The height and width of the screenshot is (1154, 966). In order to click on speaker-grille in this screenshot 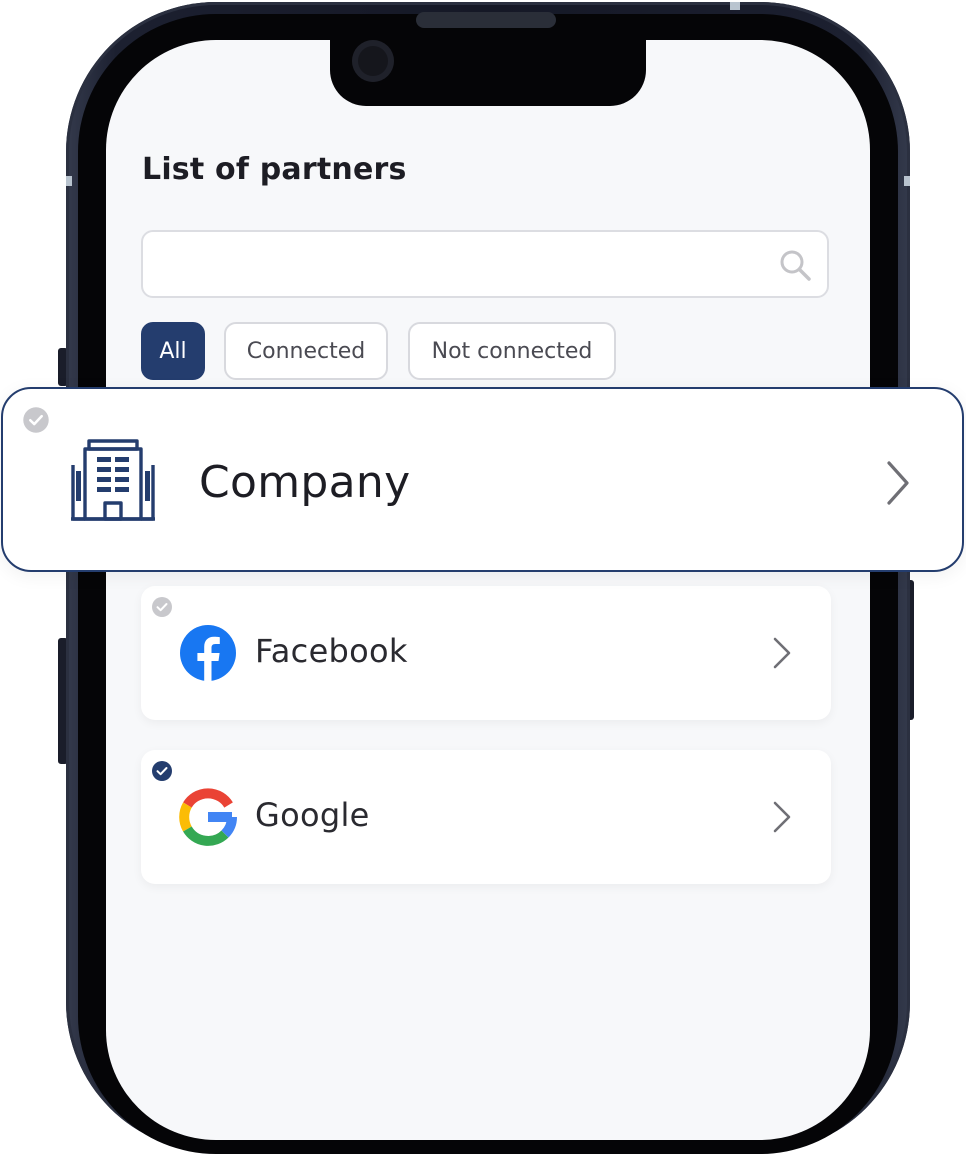, I will do `click(486, 20)`.